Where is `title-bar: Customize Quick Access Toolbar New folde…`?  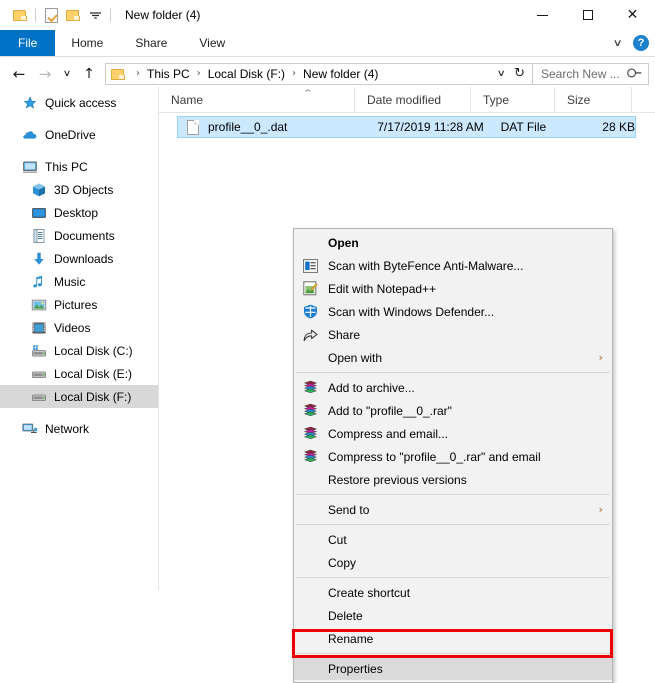 title-bar: Customize Quick Access Toolbar New folde… is located at coordinates (327, 15).